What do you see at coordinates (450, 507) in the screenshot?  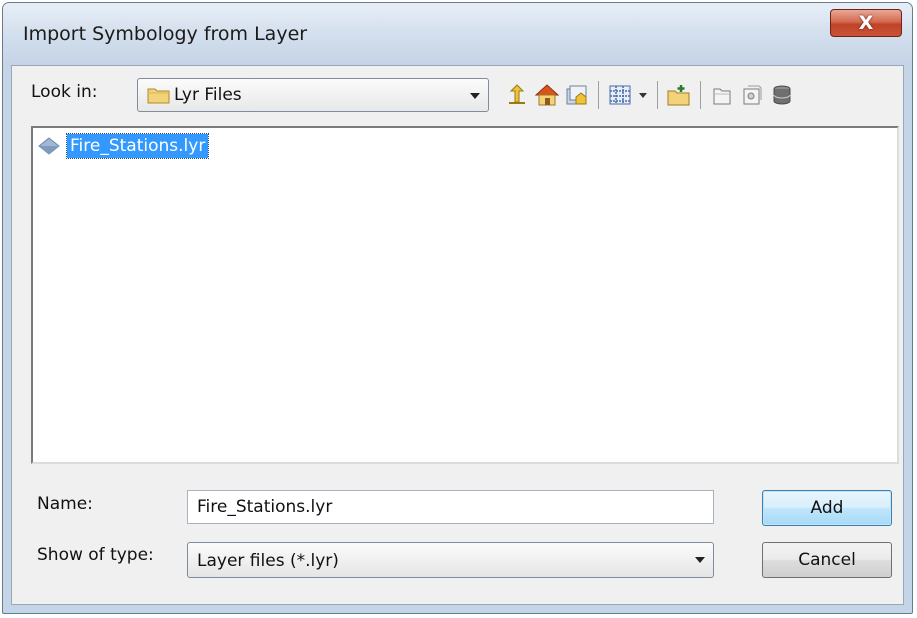 I see `name-field` at bounding box center [450, 507].